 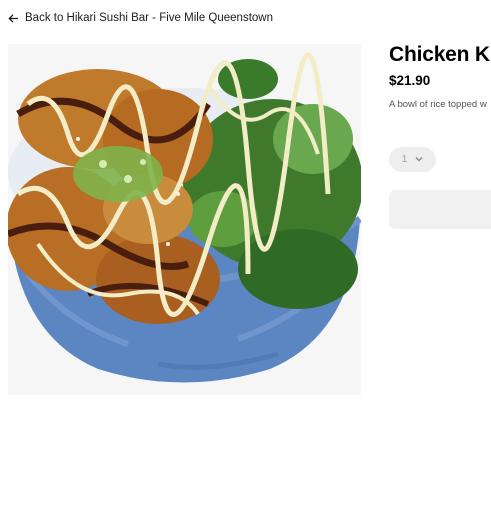 What do you see at coordinates (13, 18) in the screenshot?
I see `arrow-left-icon` at bounding box center [13, 18].